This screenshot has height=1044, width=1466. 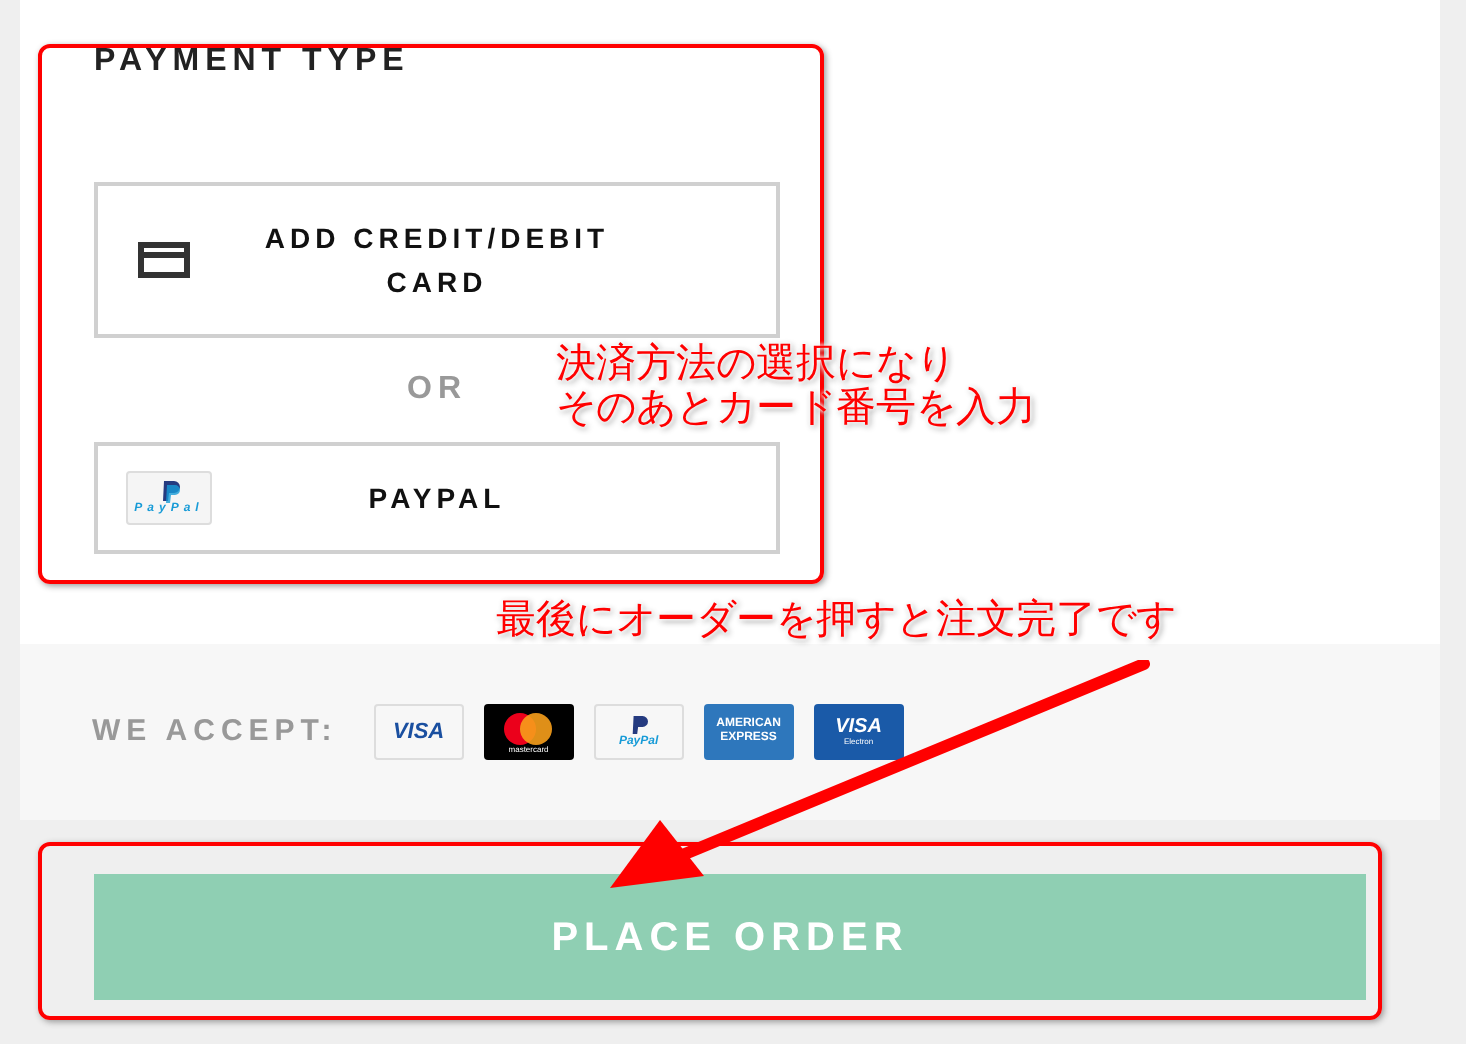 What do you see at coordinates (437, 260) in the screenshot?
I see `add-card-button: ADD CREDIT/DEBIT CARD` at bounding box center [437, 260].